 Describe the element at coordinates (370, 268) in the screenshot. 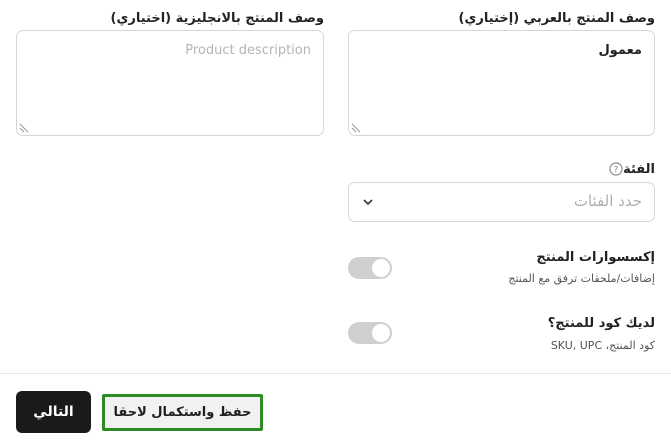

I see `accessories-toggle` at that location.